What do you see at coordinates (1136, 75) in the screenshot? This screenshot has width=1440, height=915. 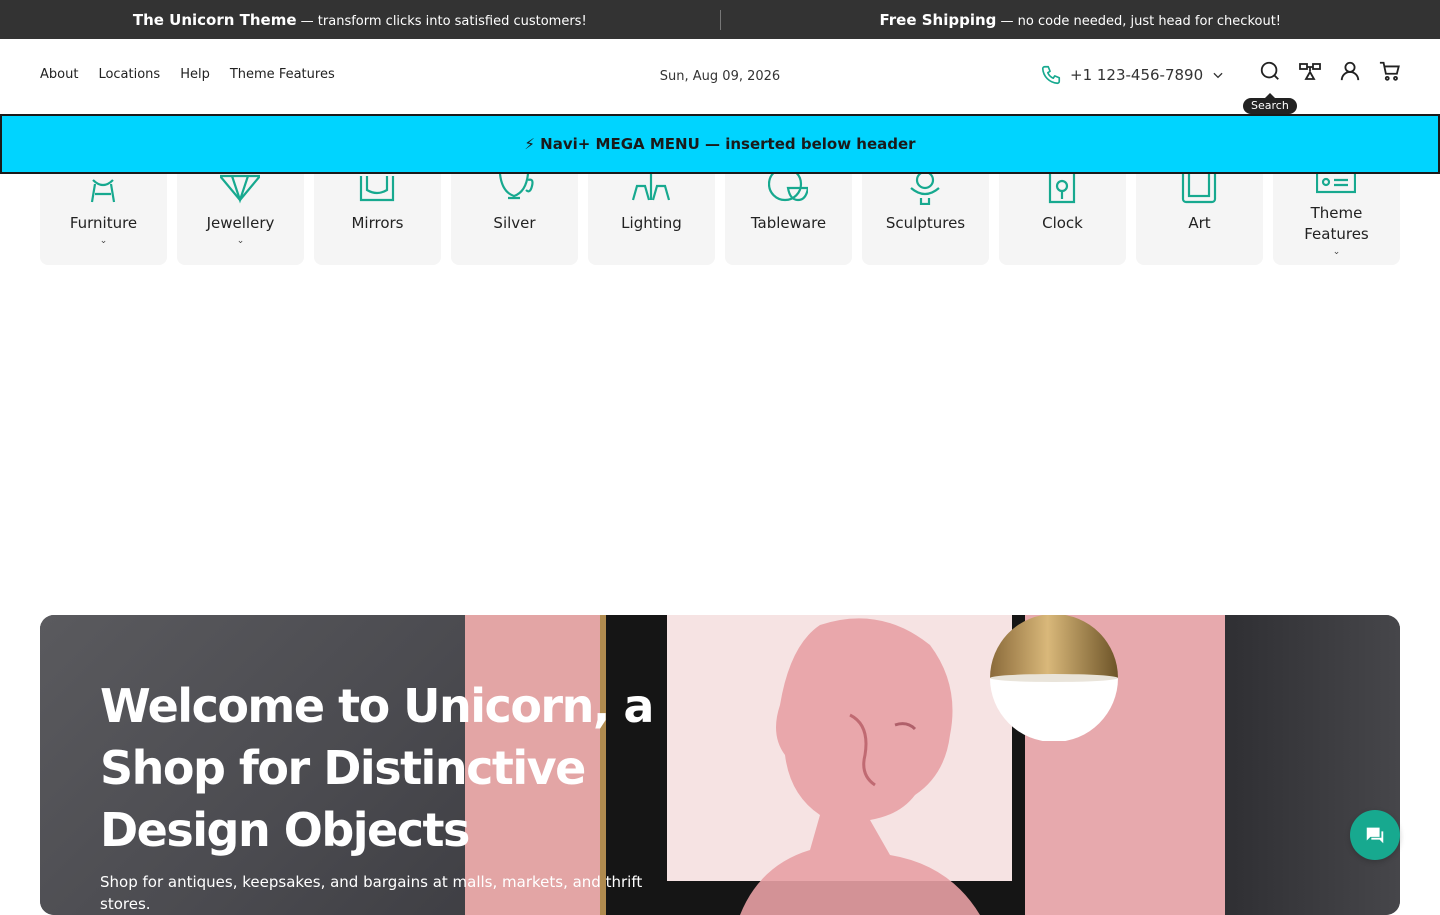 I see `phone-number: +1 123-456-7890` at bounding box center [1136, 75].